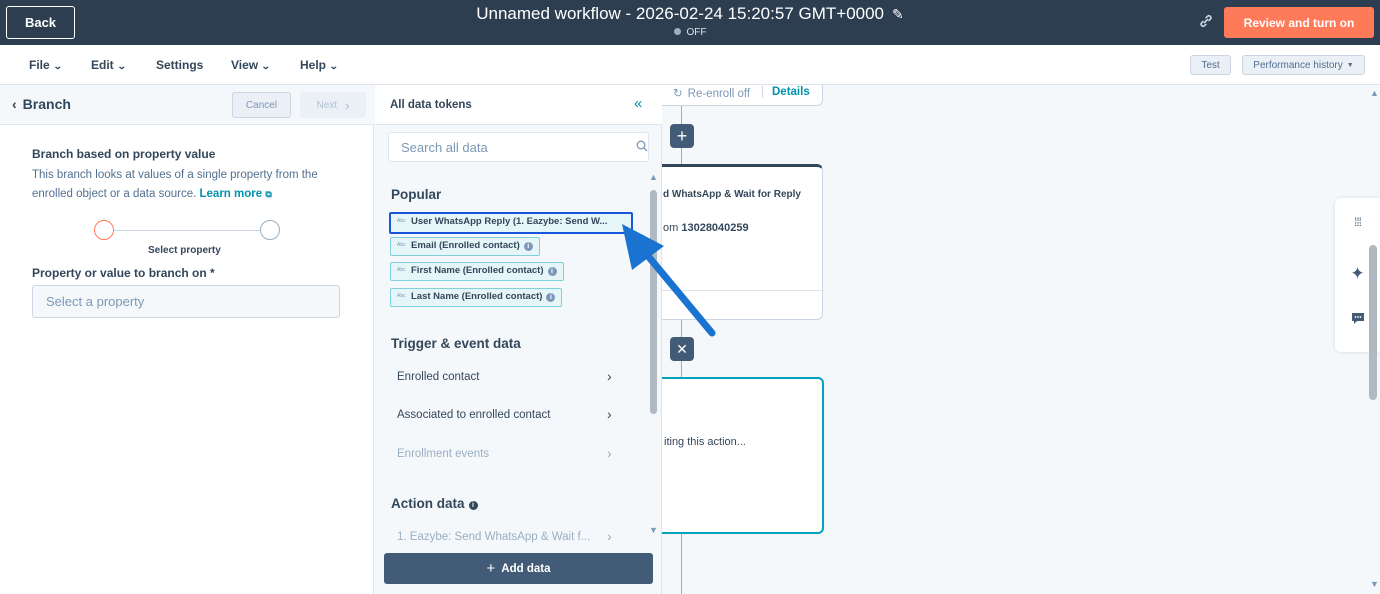  I want to click on trigger-item-enrollment-events: Enrollment events, so click(507, 454).